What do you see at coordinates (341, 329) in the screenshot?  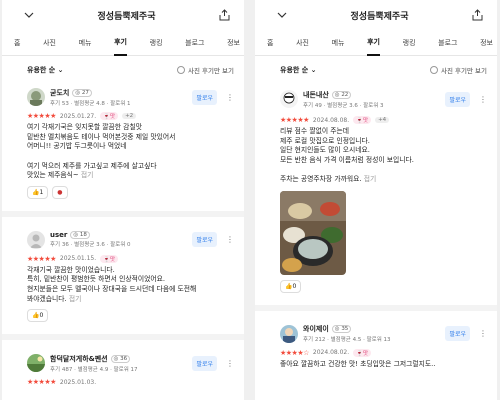 I see `level-badge: ◎ 35` at bounding box center [341, 329].